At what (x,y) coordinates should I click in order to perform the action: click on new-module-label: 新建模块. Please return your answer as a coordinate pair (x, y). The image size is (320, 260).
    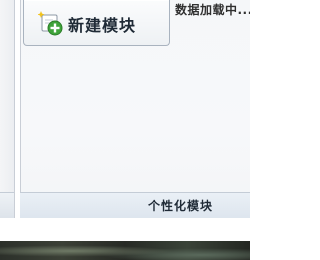
    Looking at the image, I should click on (102, 25).